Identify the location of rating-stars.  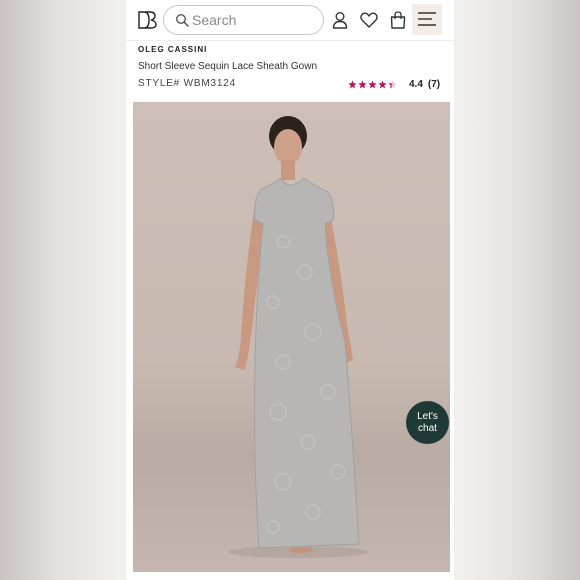
(372, 84).